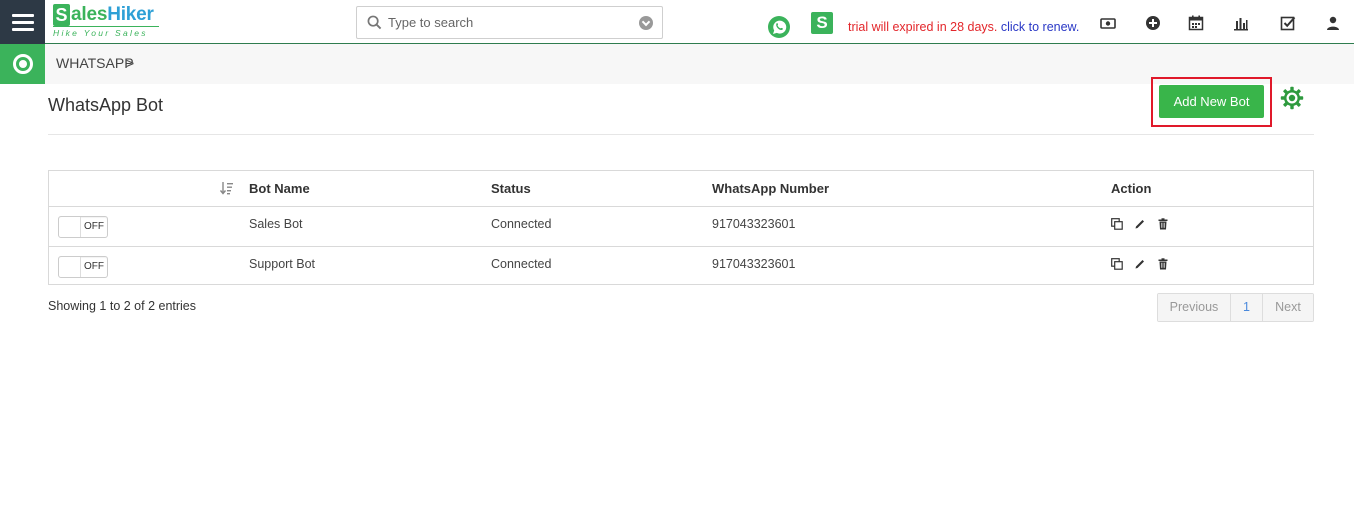 The width and height of the screenshot is (1354, 529). What do you see at coordinates (779, 27) in the screenshot?
I see `whatsapp-icon` at bounding box center [779, 27].